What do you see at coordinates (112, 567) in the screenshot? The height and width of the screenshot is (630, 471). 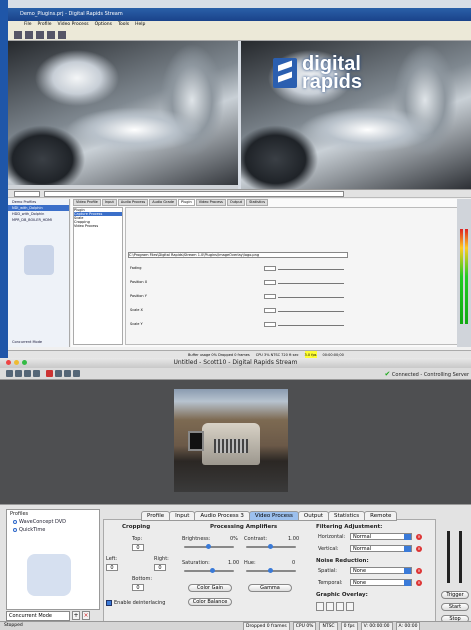 I see `left-input: 0` at bounding box center [112, 567].